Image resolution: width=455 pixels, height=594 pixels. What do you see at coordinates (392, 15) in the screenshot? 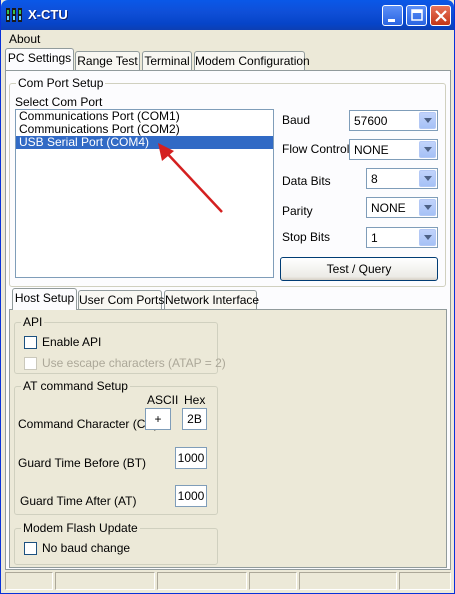
I see `minimize-button` at bounding box center [392, 15].